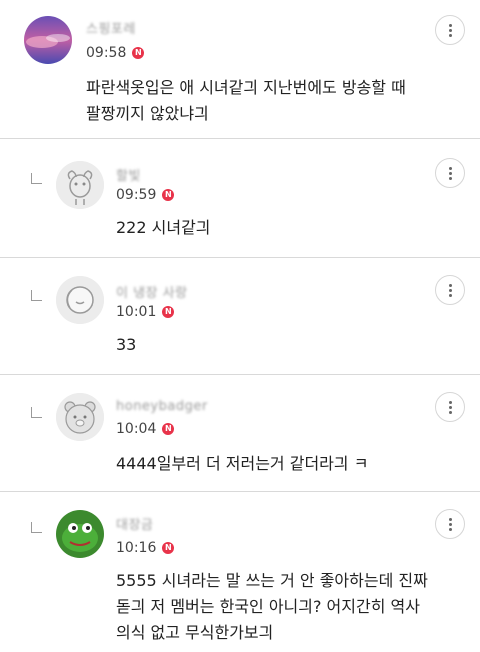 The height and width of the screenshot is (652, 480). Describe the element at coordinates (126, 344) in the screenshot. I see `comment-text: 33` at that location.